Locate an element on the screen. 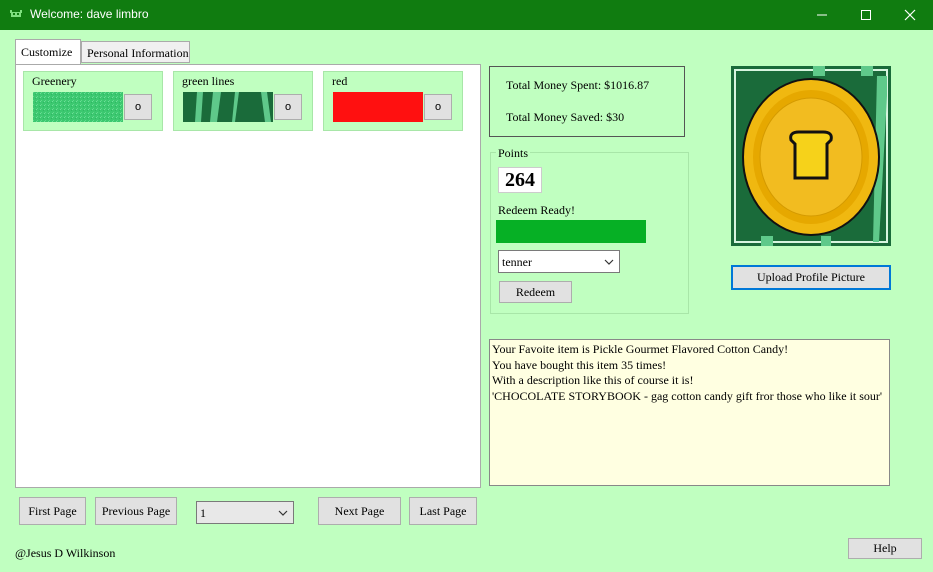 This screenshot has width=933, height=572. close-button is located at coordinates (910, 15).